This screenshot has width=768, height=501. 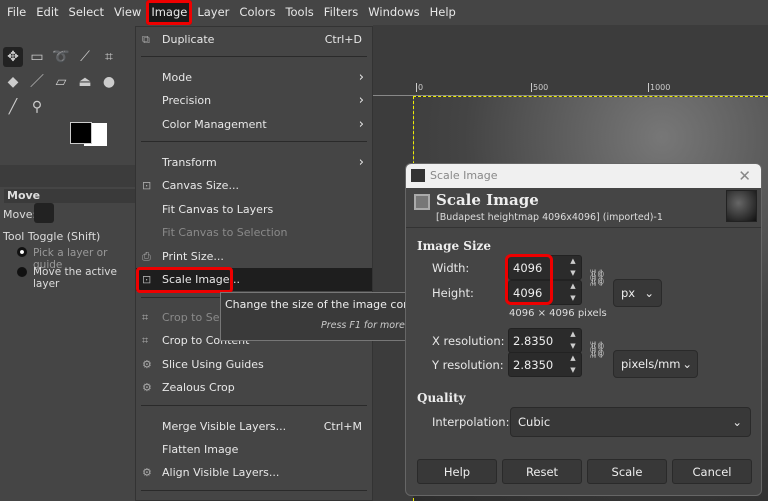 What do you see at coordinates (341, 12) in the screenshot?
I see `menu-filters: Filters` at bounding box center [341, 12].